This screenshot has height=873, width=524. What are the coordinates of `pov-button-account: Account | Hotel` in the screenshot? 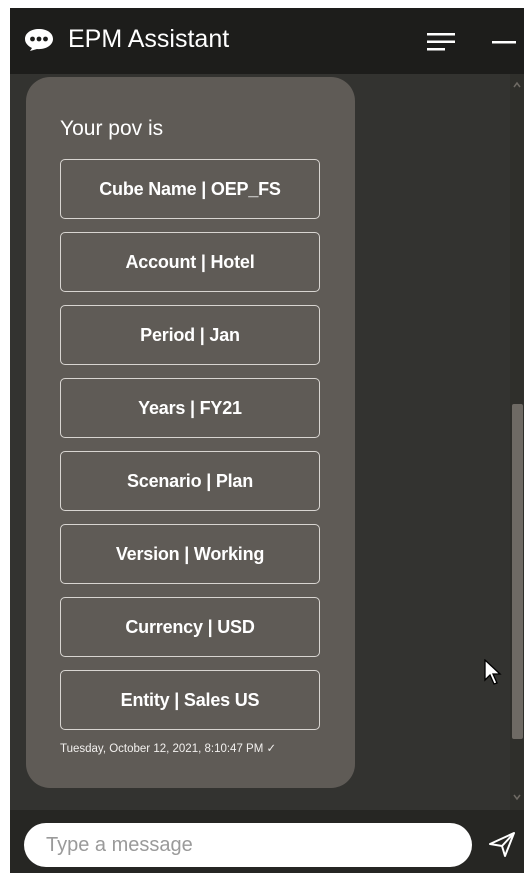 It's located at (190, 262).